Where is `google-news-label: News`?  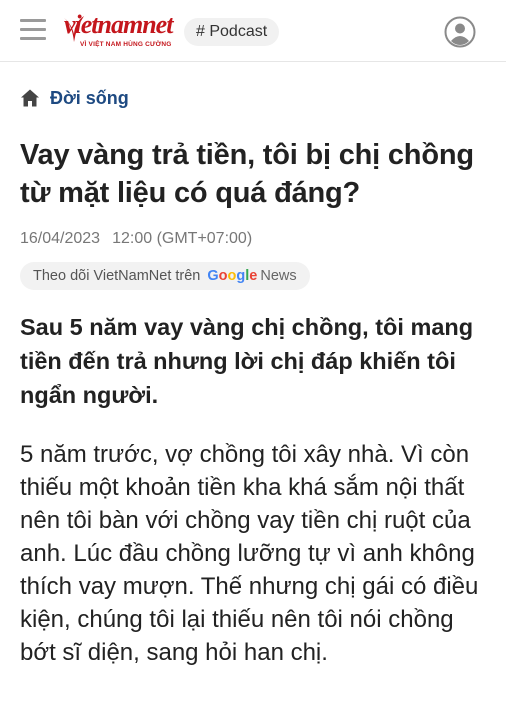
google-news-label: News is located at coordinates (278, 276).